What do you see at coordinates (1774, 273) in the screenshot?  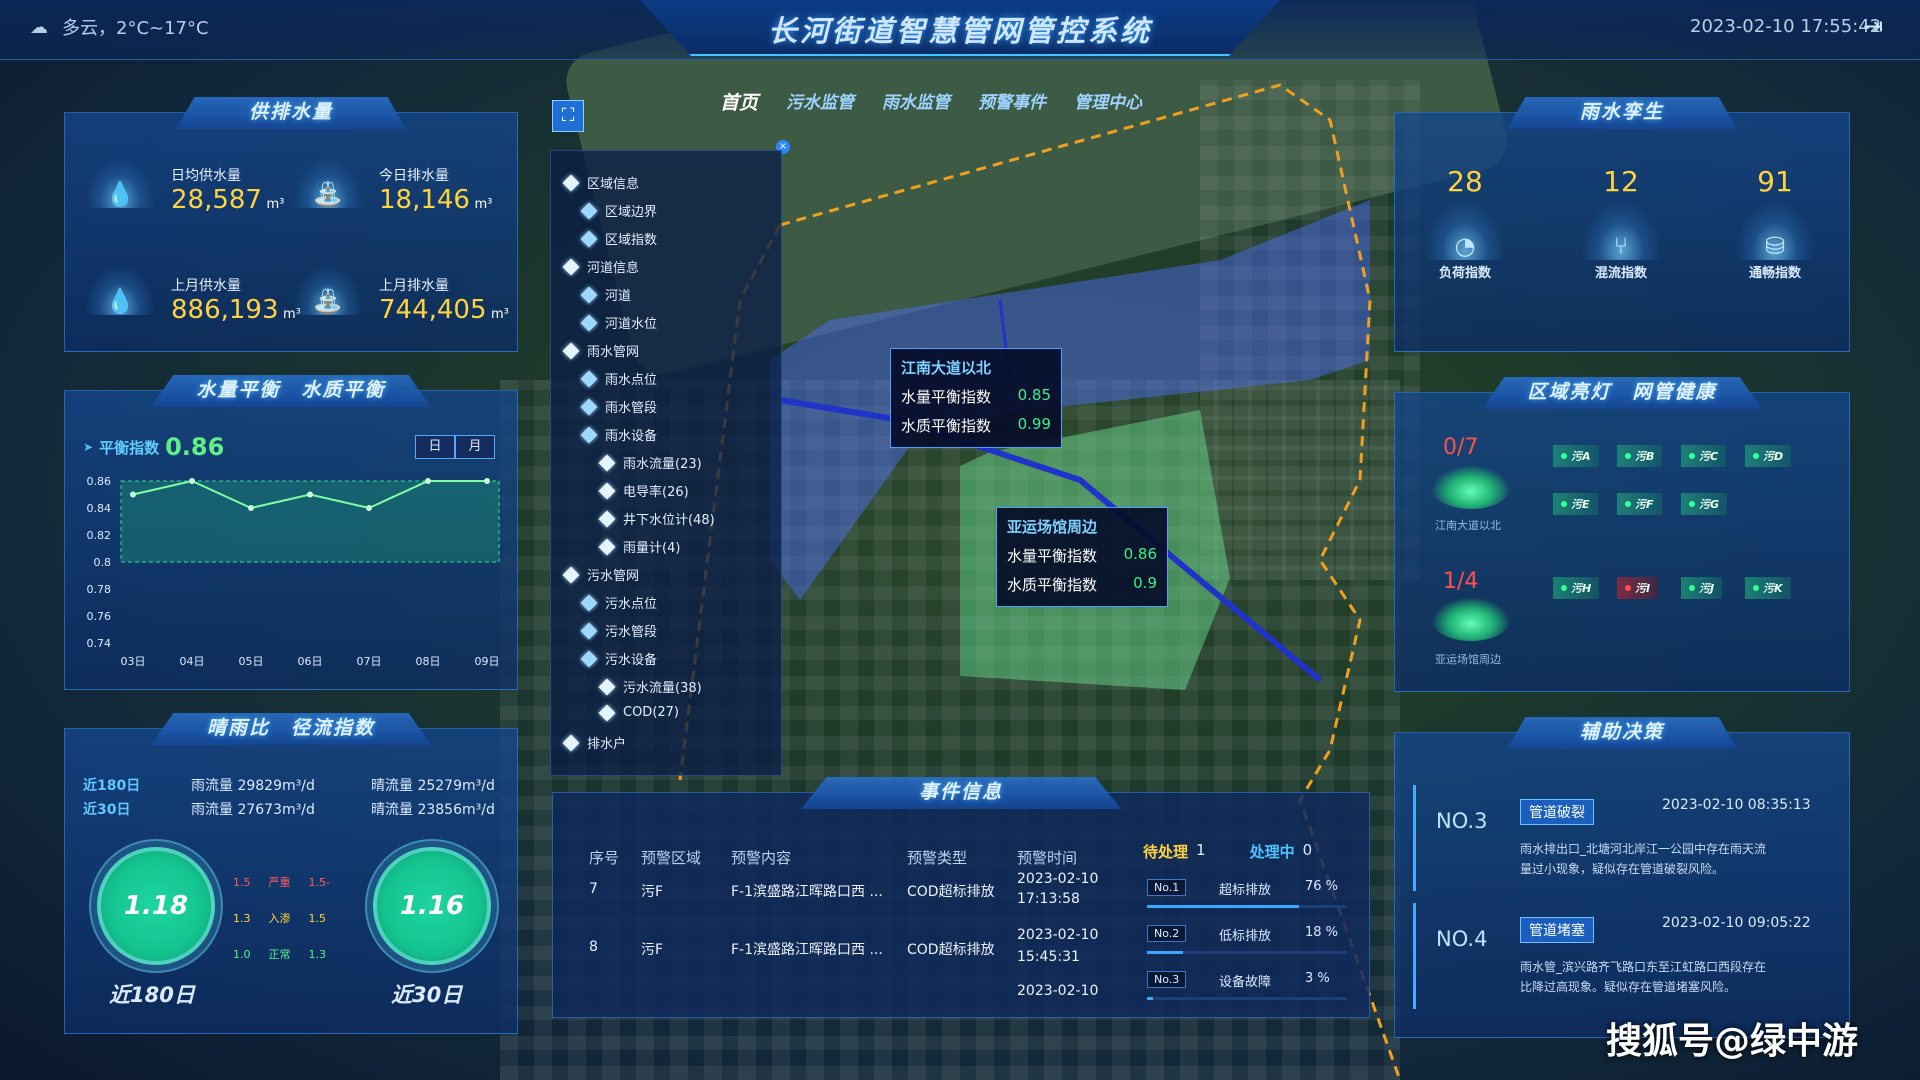 I see `flow-index-label: 通畅指数` at bounding box center [1774, 273].